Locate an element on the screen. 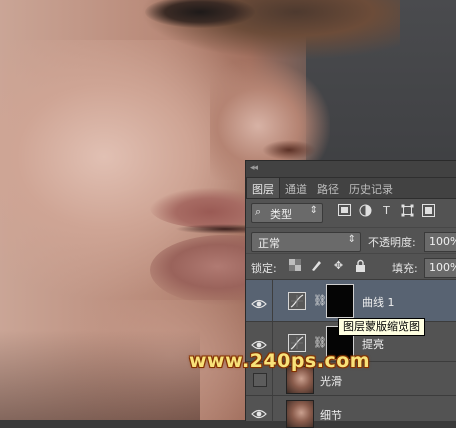 The width and height of the screenshot is (456, 428). layer-name: 光滑 is located at coordinates (331, 381).